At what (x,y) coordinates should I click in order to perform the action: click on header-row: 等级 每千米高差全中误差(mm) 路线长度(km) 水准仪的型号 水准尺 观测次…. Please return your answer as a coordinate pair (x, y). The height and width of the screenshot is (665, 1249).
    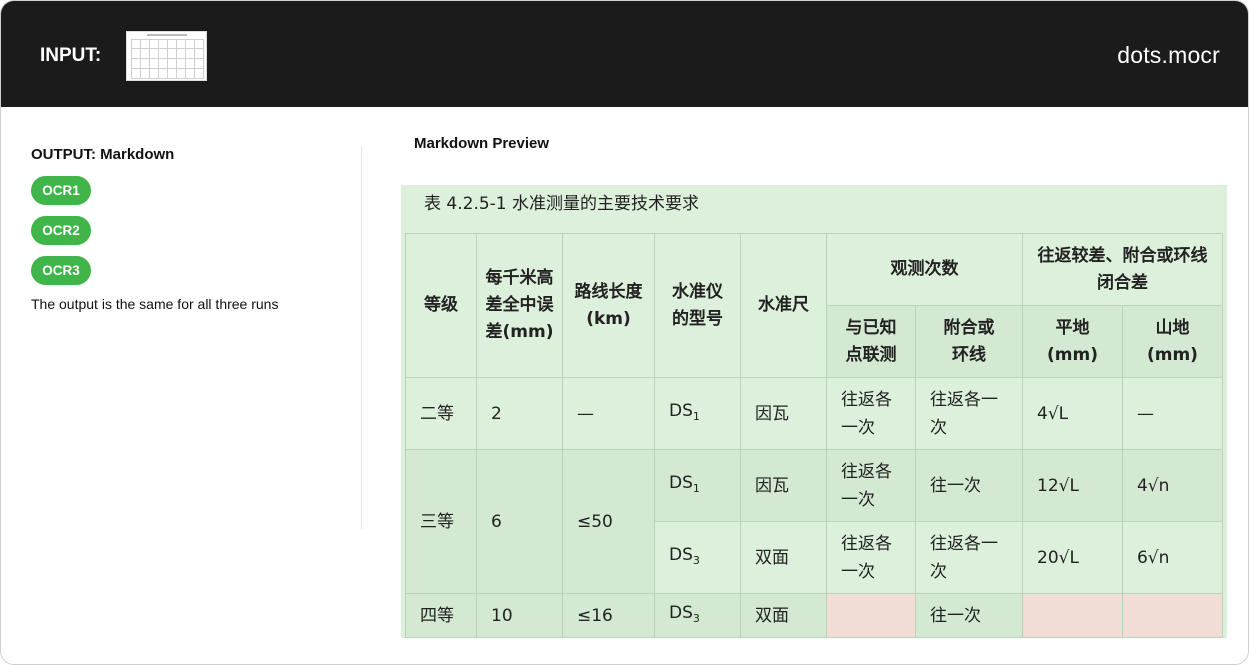
    Looking at the image, I should click on (814, 305).